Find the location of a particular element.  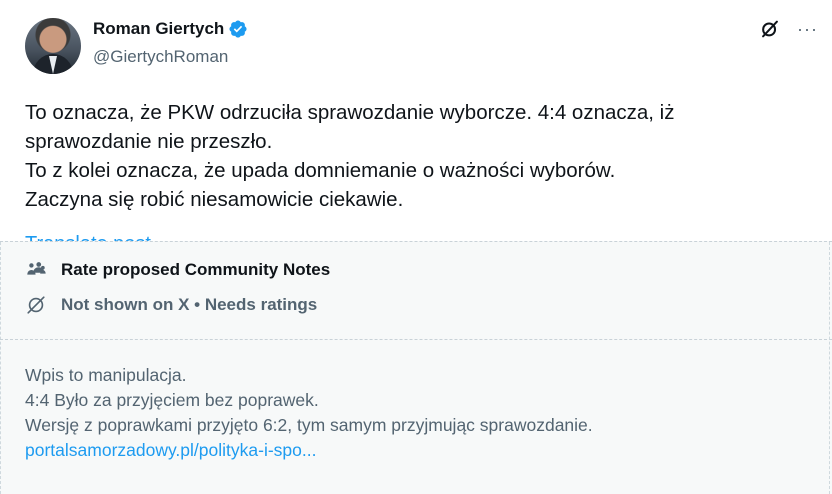

notes-divider is located at coordinates (416, 339).